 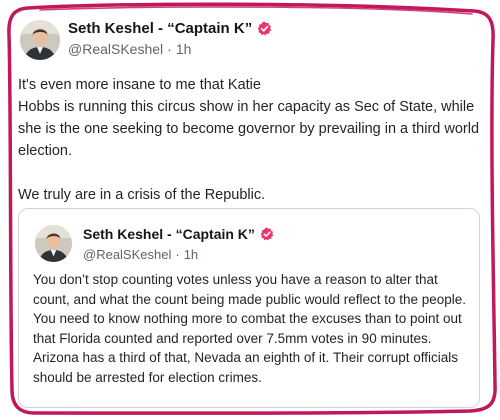 I want to click on quoted-author-display-name: Seth Keshel - “Captain K”, so click(x=169, y=234).